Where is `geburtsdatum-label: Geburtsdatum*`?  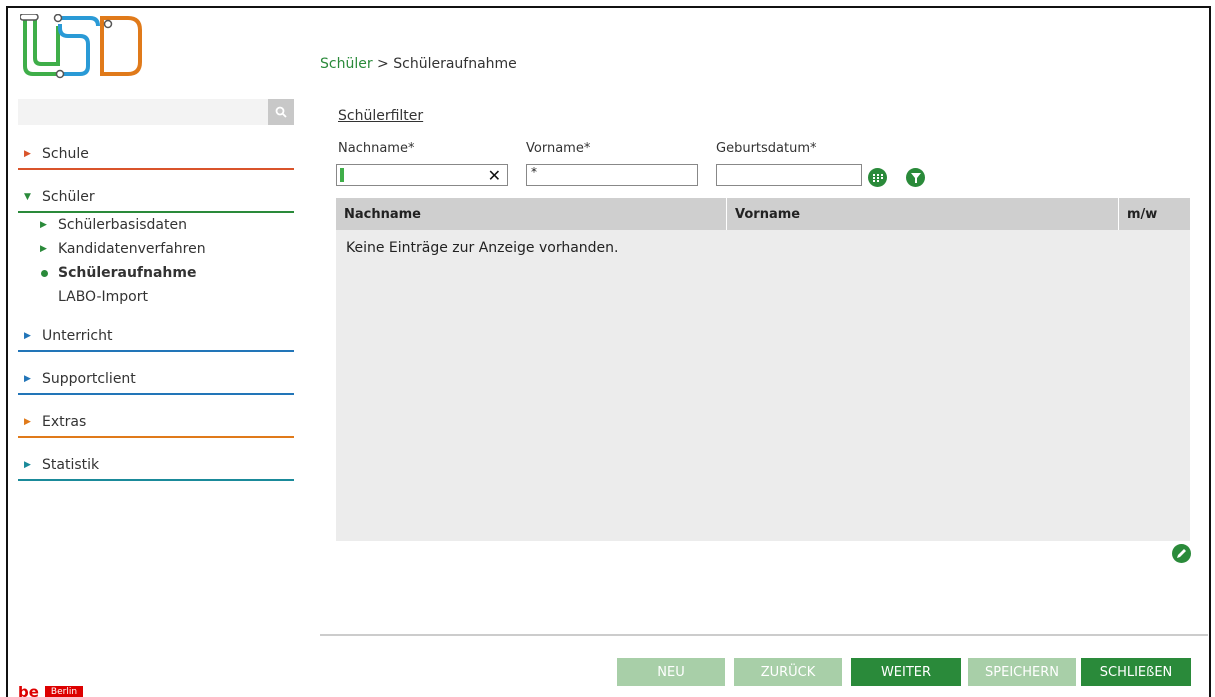 geburtsdatum-label: Geburtsdatum* is located at coordinates (766, 148).